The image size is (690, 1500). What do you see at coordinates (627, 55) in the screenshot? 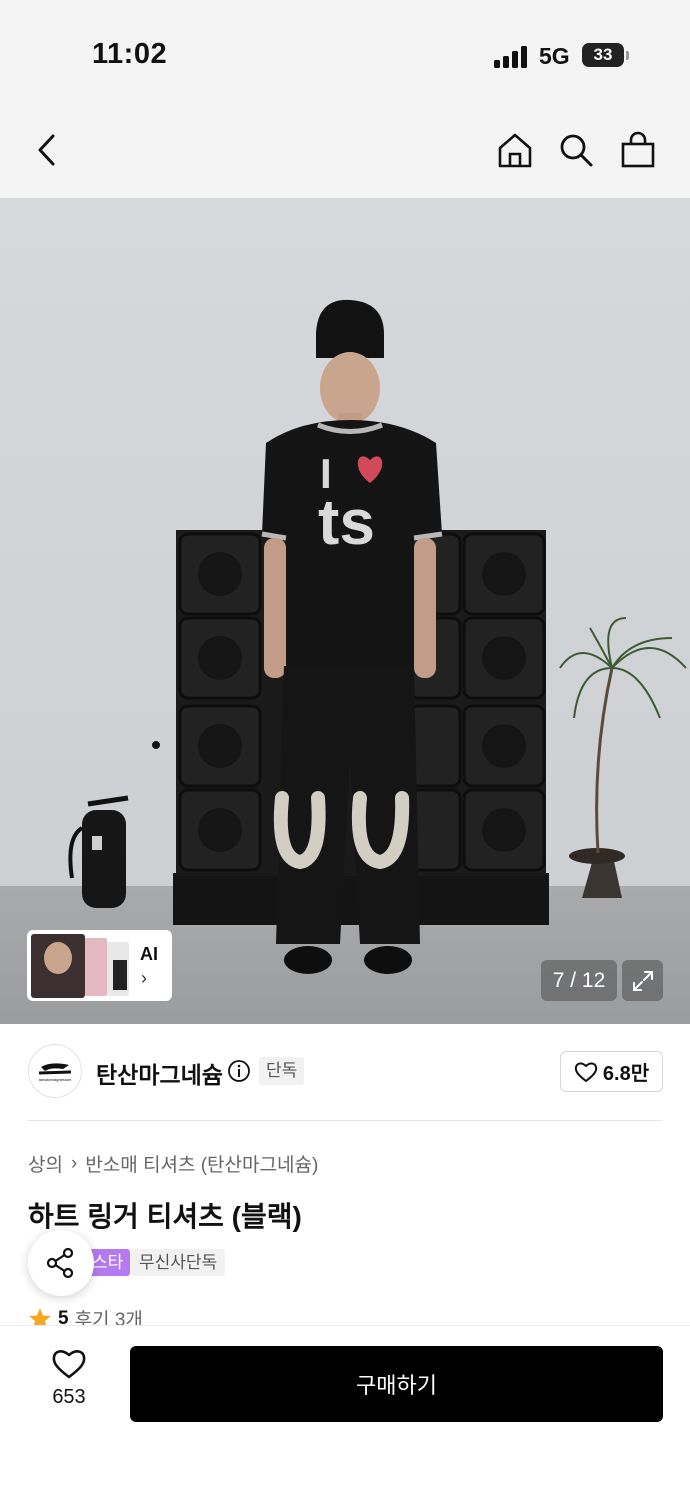
I see `battery-tip` at bounding box center [627, 55].